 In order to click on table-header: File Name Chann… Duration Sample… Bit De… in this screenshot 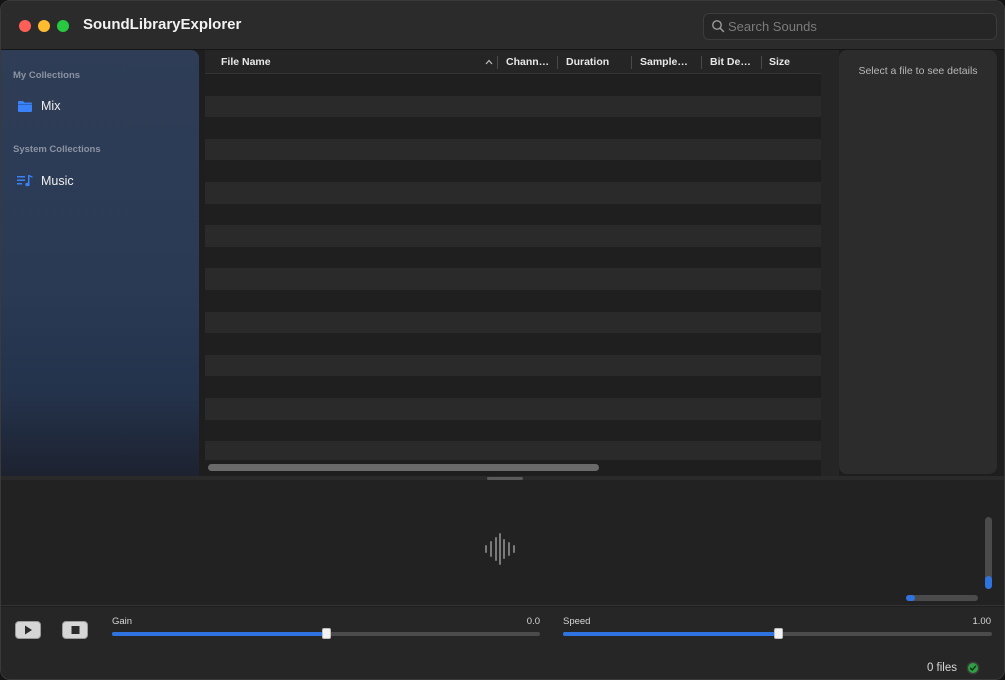, I will do `click(513, 62)`.